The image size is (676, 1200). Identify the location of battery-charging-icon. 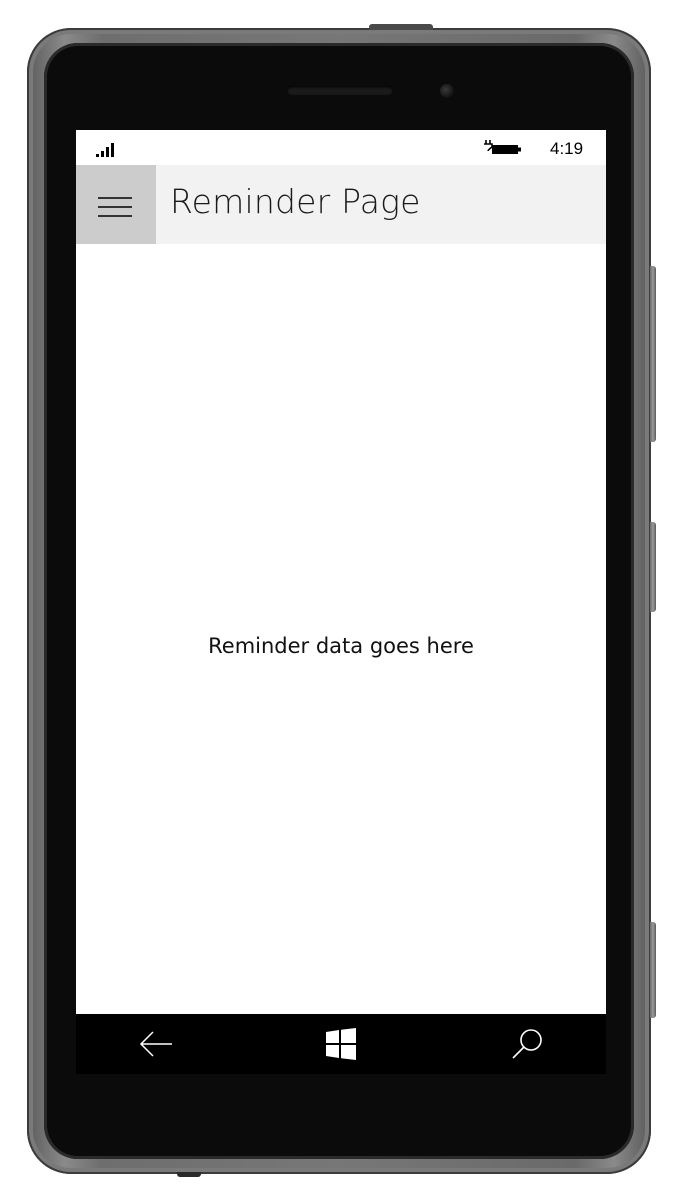
(502, 147).